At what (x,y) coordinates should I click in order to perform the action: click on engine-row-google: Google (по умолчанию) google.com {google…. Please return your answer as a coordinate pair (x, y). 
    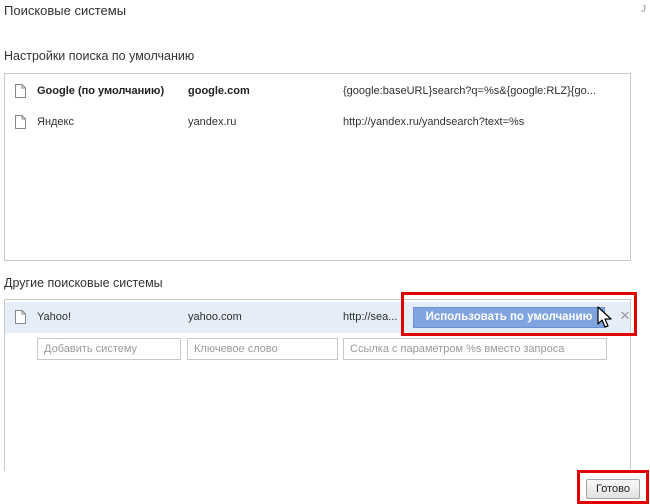
    Looking at the image, I should click on (317, 91).